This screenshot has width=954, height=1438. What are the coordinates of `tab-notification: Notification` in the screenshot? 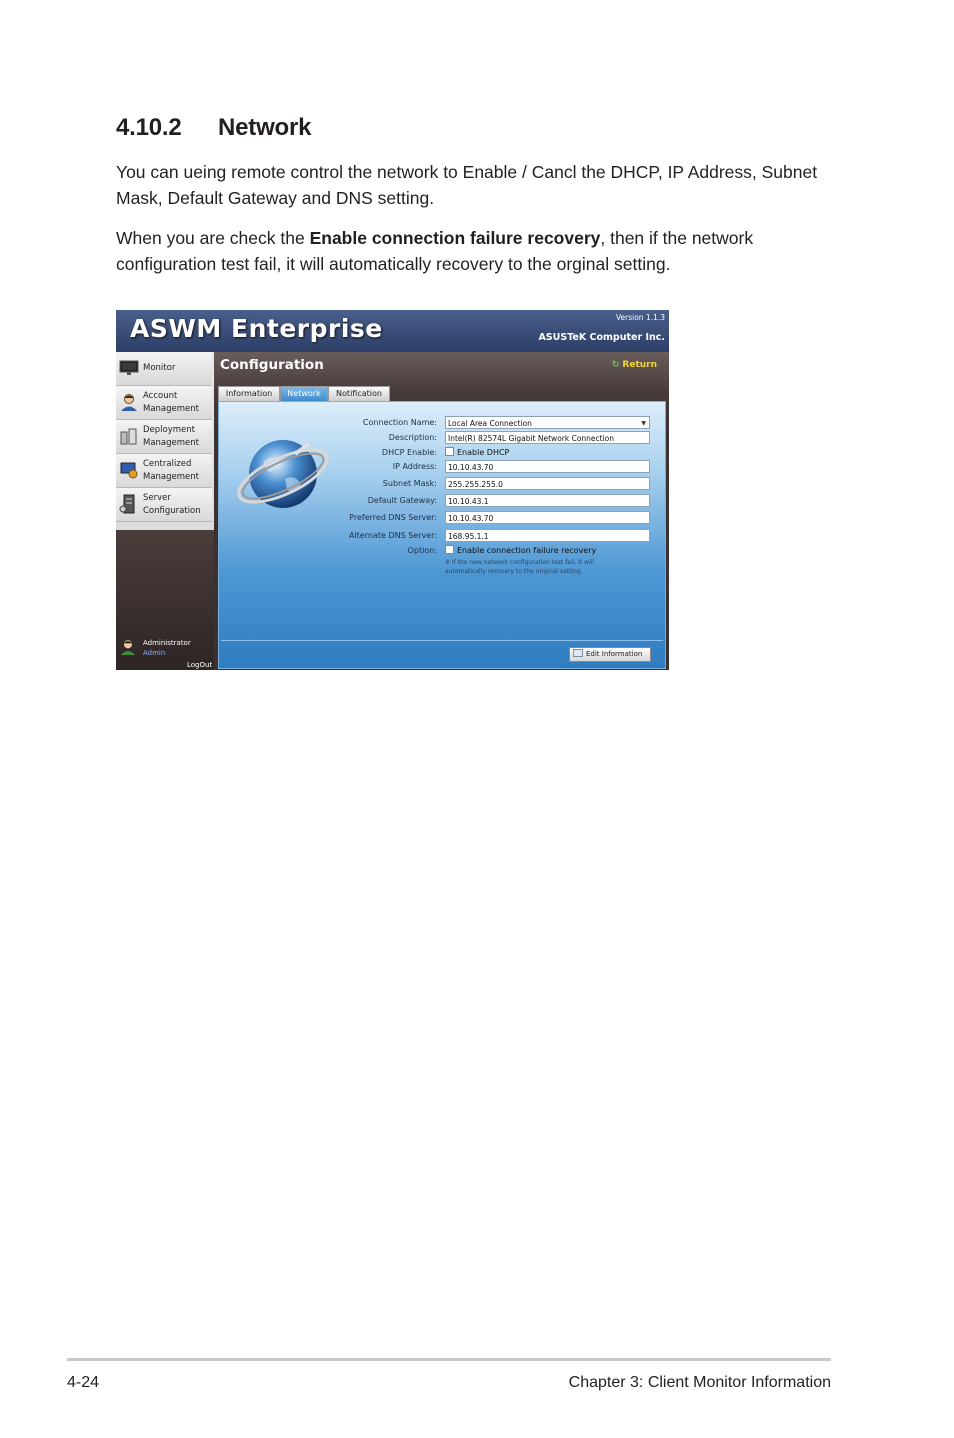 It's located at (359, 394).